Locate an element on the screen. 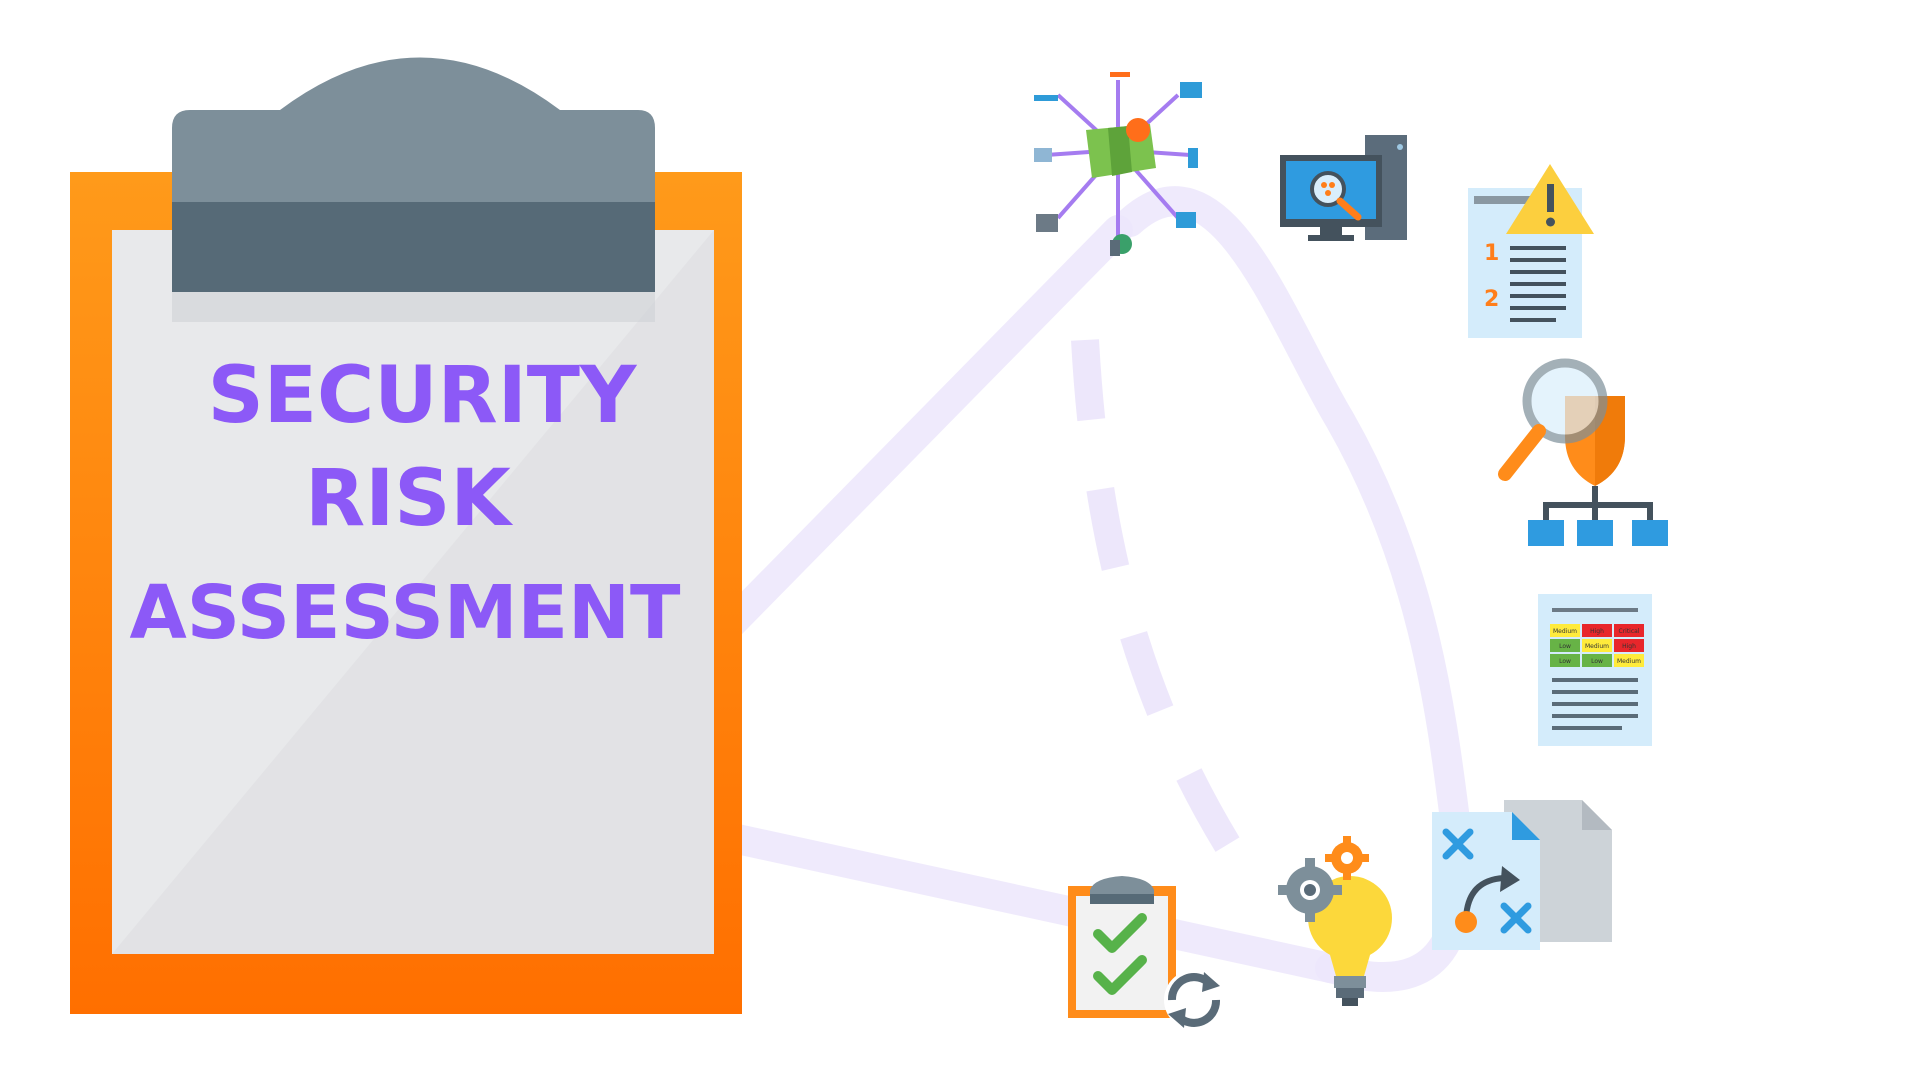  report-number-1: 1 is located at coordinates (1491, 253).